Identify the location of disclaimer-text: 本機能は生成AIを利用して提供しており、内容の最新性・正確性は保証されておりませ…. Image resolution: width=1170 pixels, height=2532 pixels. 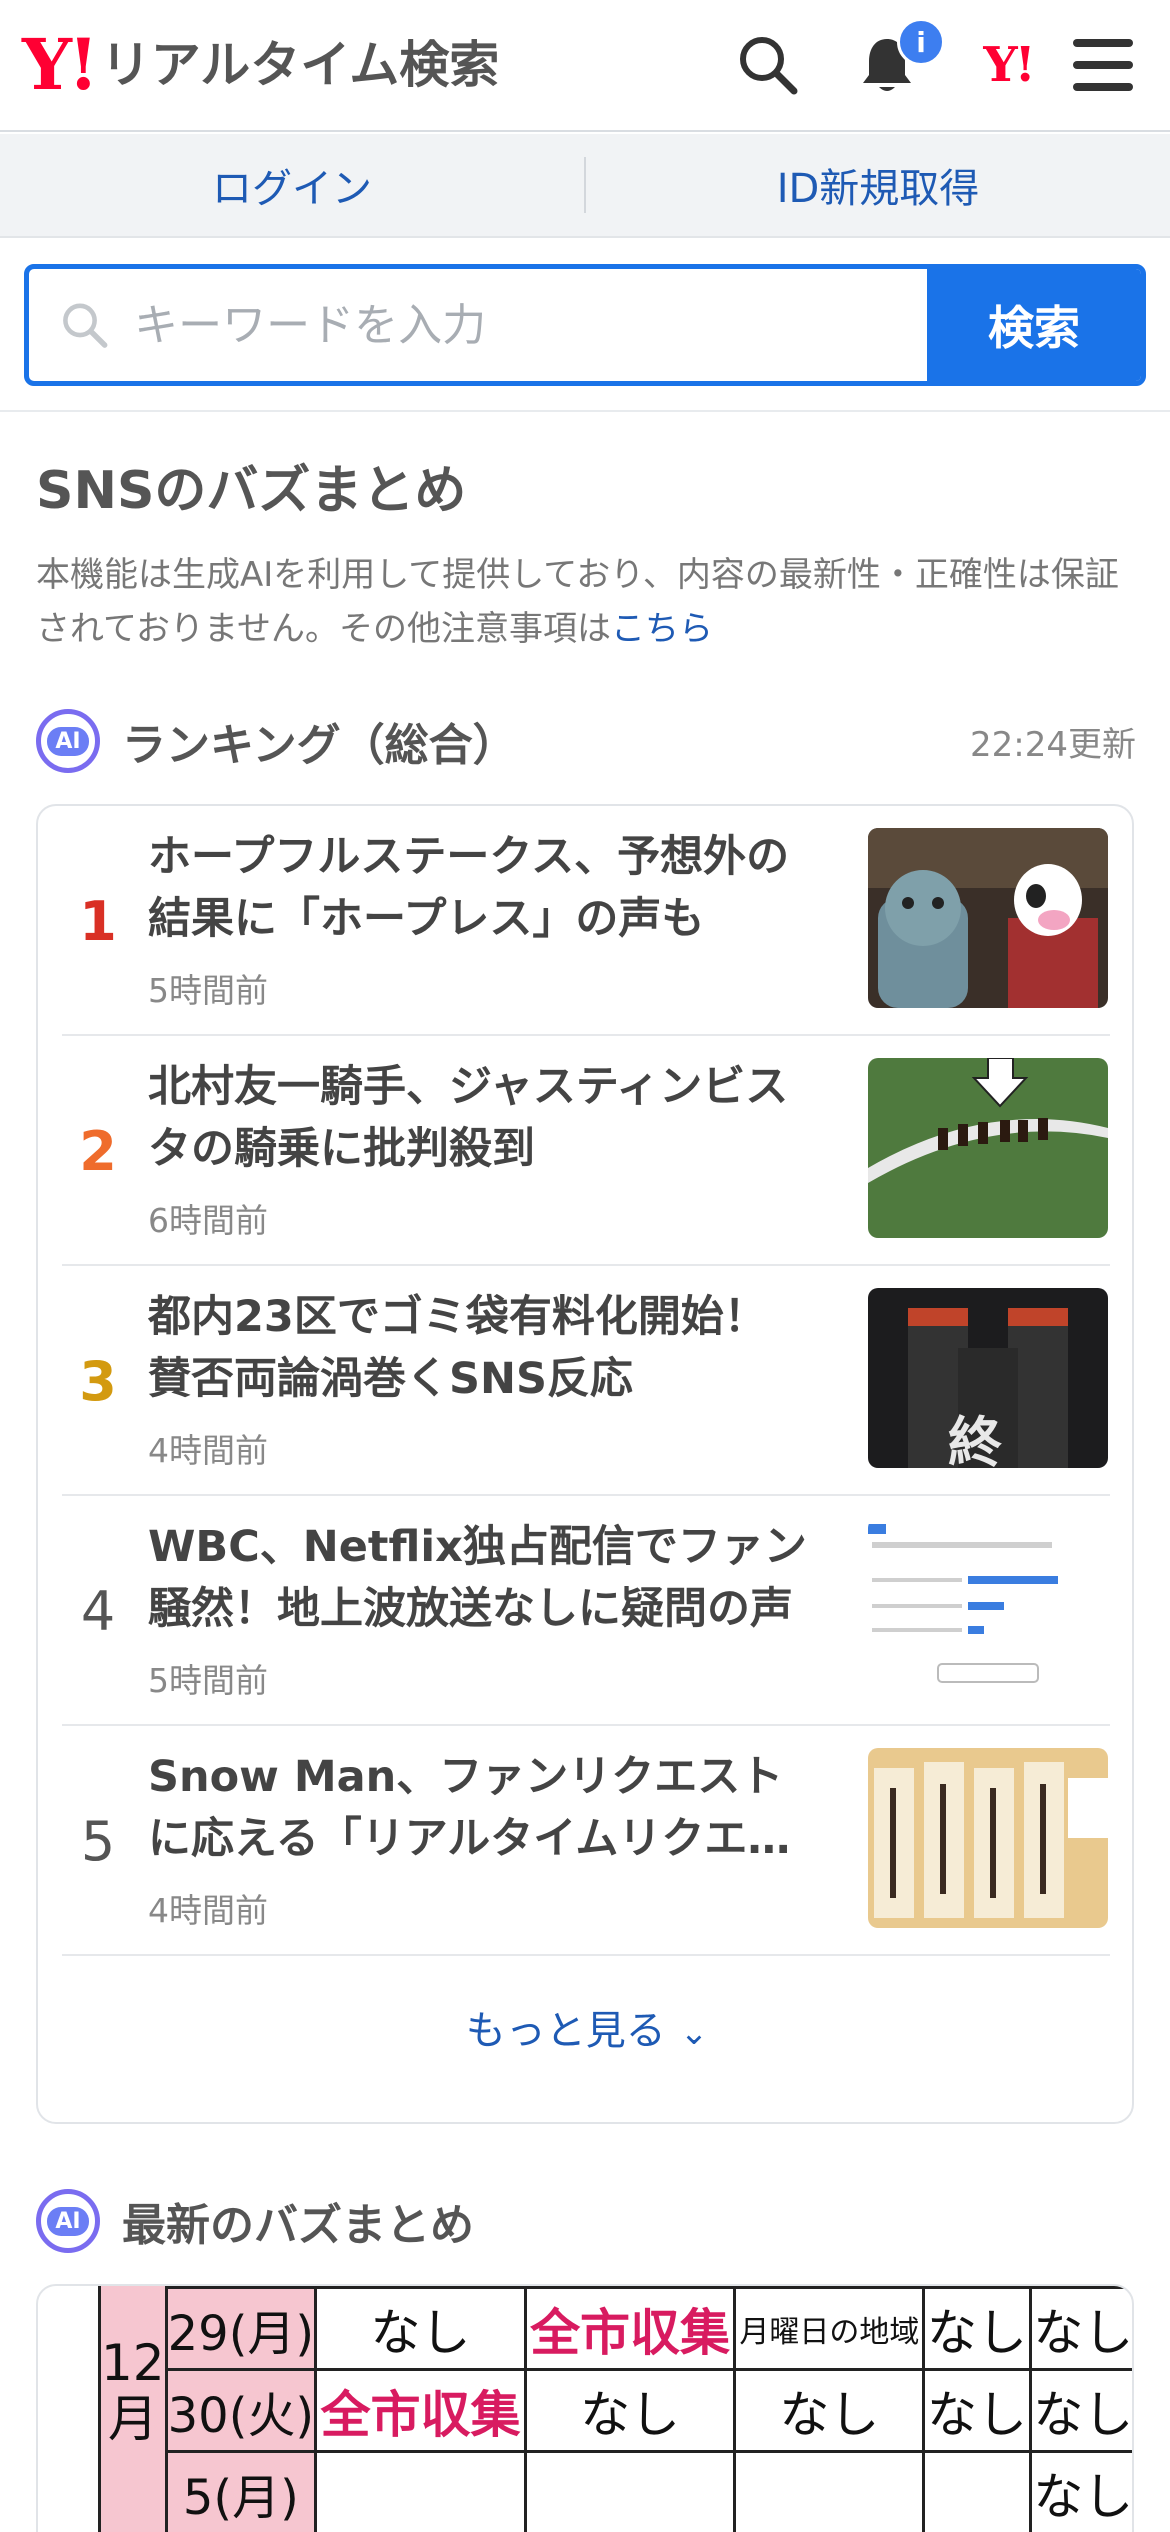
(577, 602).